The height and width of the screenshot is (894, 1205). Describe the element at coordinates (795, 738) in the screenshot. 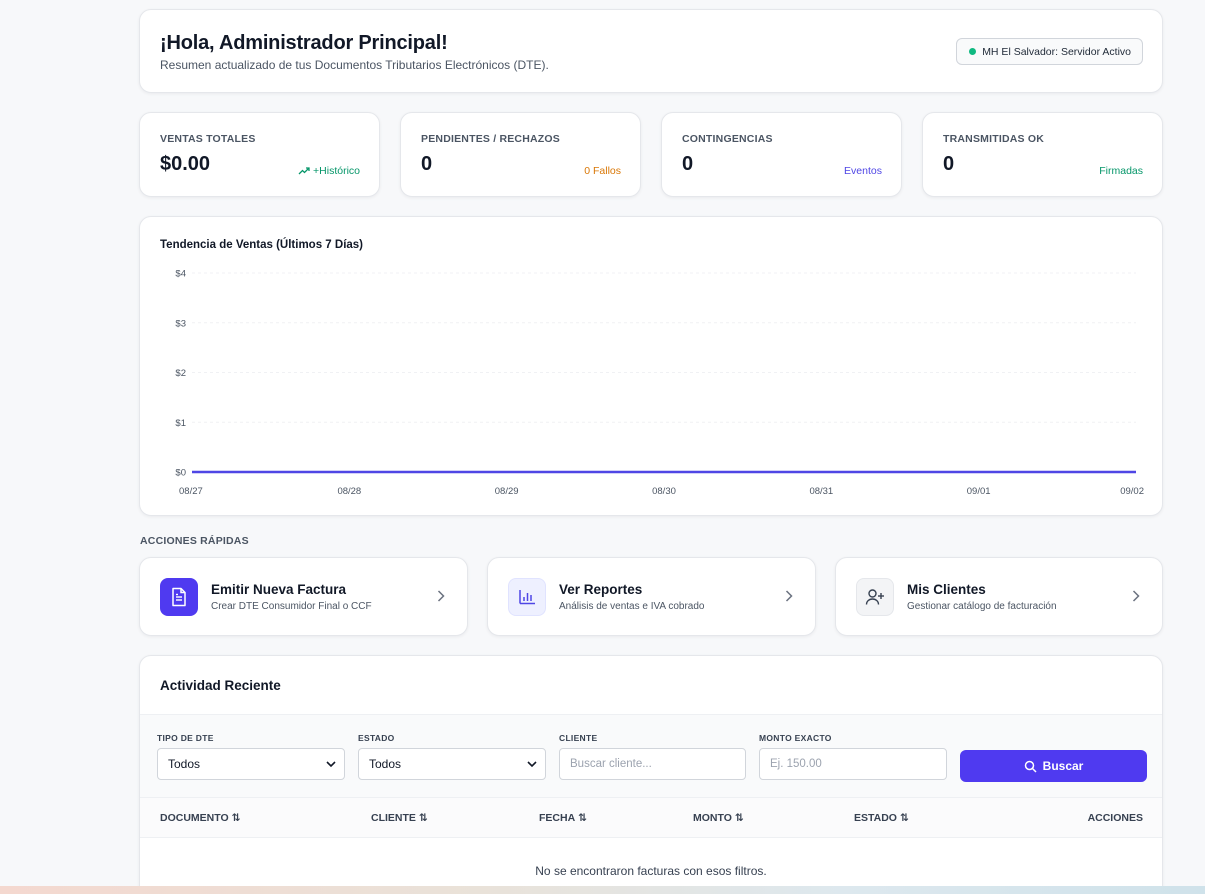

I see `filter-label-monto: MONTO EXACTO` at that location.